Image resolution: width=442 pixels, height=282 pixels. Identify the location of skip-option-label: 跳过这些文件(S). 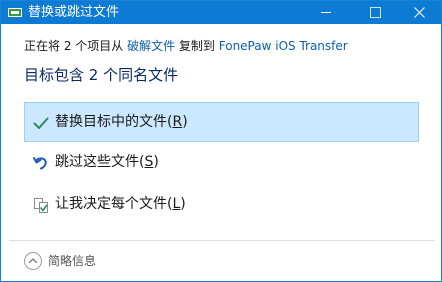
(107, 162).